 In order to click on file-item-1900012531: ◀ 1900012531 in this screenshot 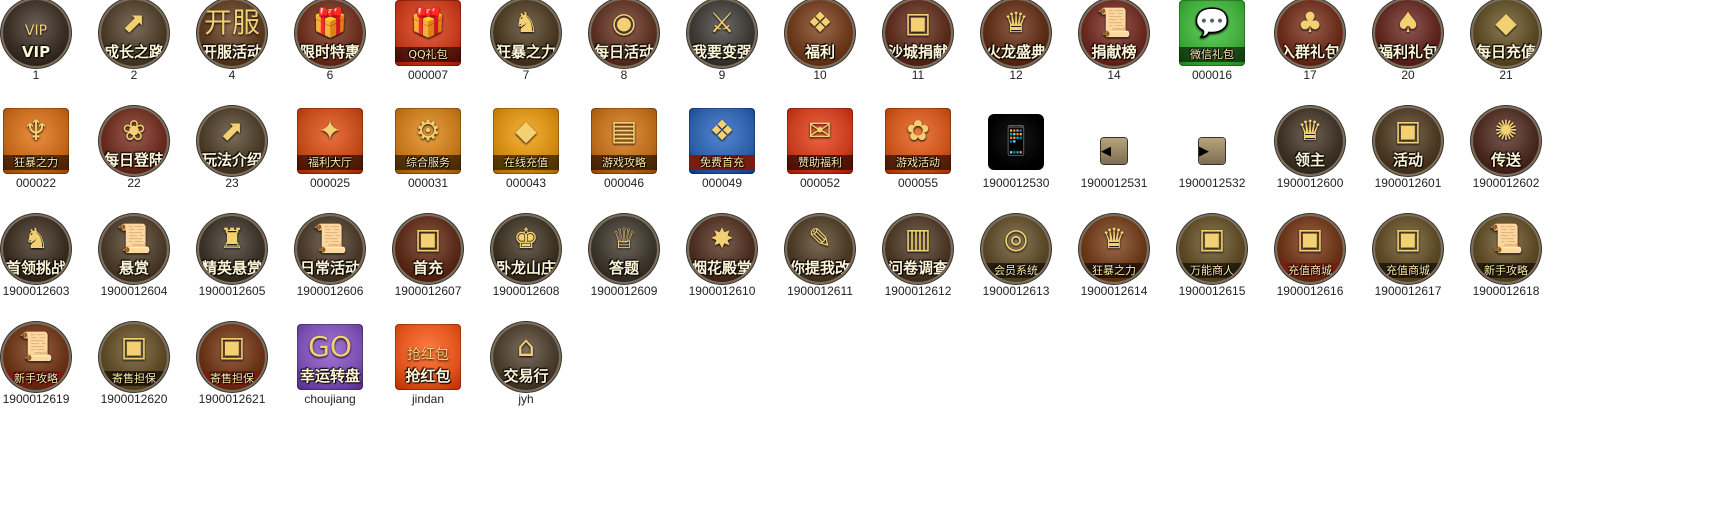, I will do `click(1114, 161)`.